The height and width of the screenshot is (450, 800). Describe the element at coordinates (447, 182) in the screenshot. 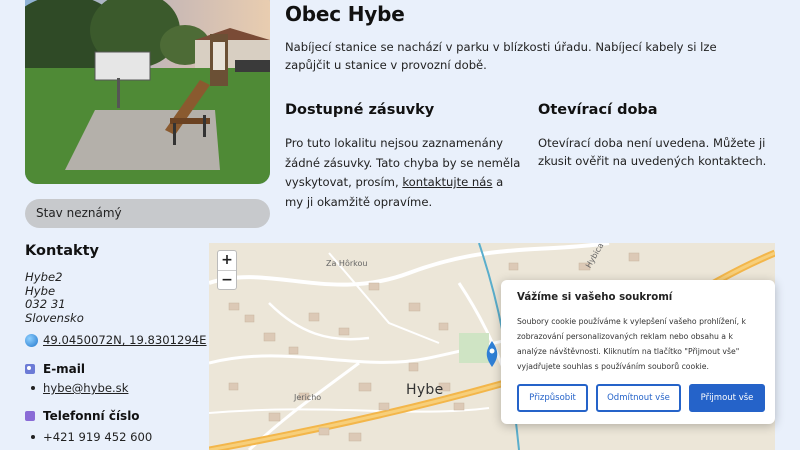

I see `contact-us-link: kontaktujte nás` at that location.